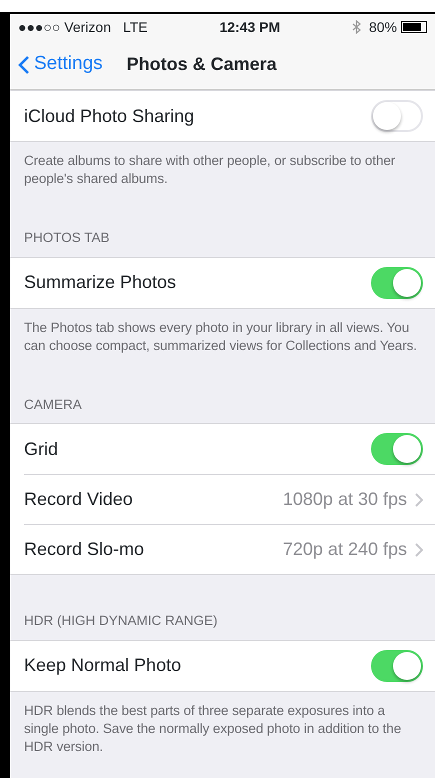 The image size is (435, 778). What do you see at coordinates (109, 116) in the screenshot?
I see `setting-label: iCloud Photo Sharing` at bounding box center [109, 116].